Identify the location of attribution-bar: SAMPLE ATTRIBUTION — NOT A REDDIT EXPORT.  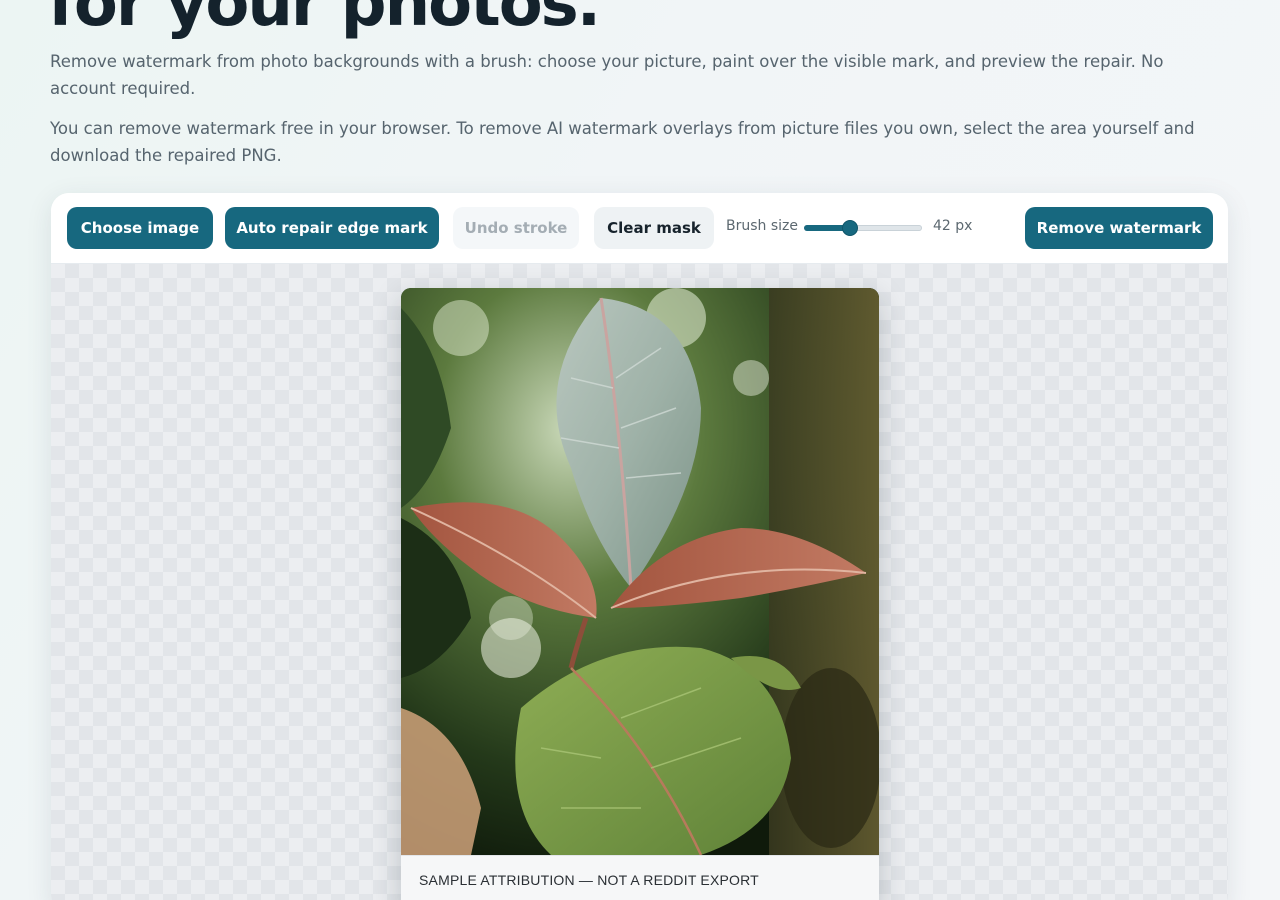
(640, 877).